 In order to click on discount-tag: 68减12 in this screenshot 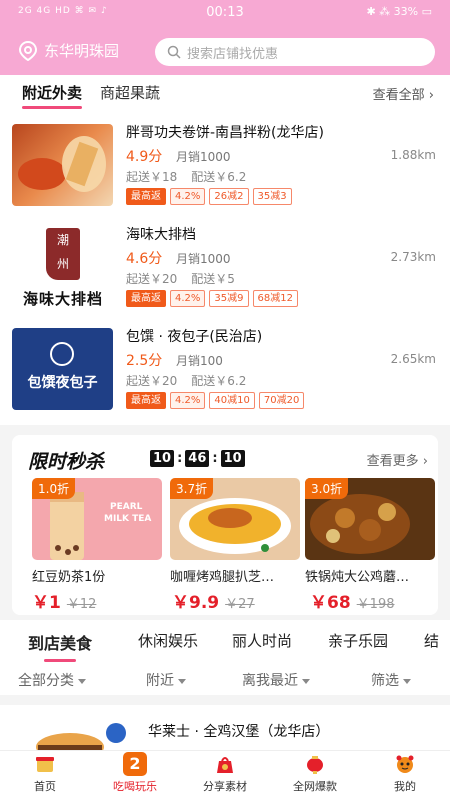, I will do `click(275, 298)`.